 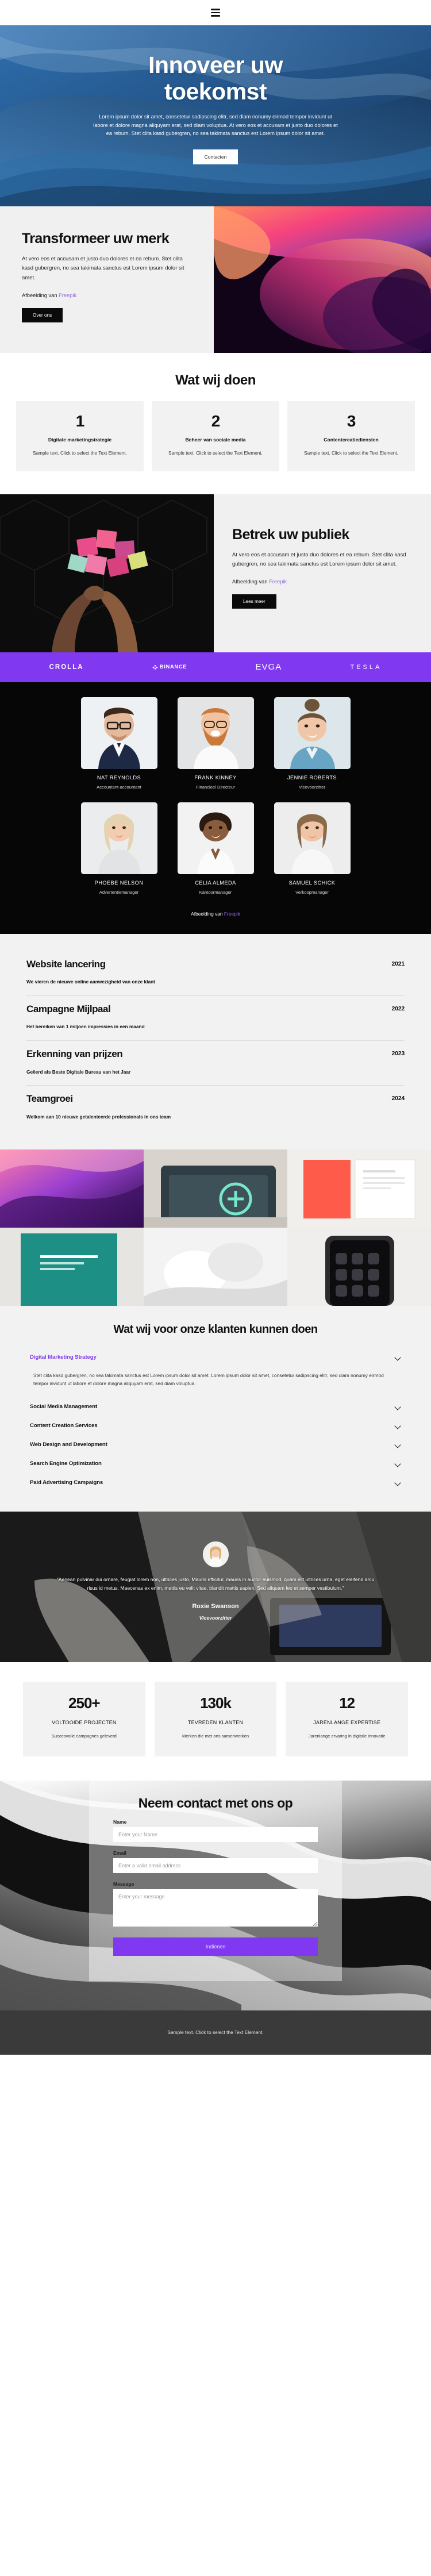 What do you see at coordinates (42, 314) in the screenshot?
I see `transform-about-button: Over ons` at bounding box center [42, 314].